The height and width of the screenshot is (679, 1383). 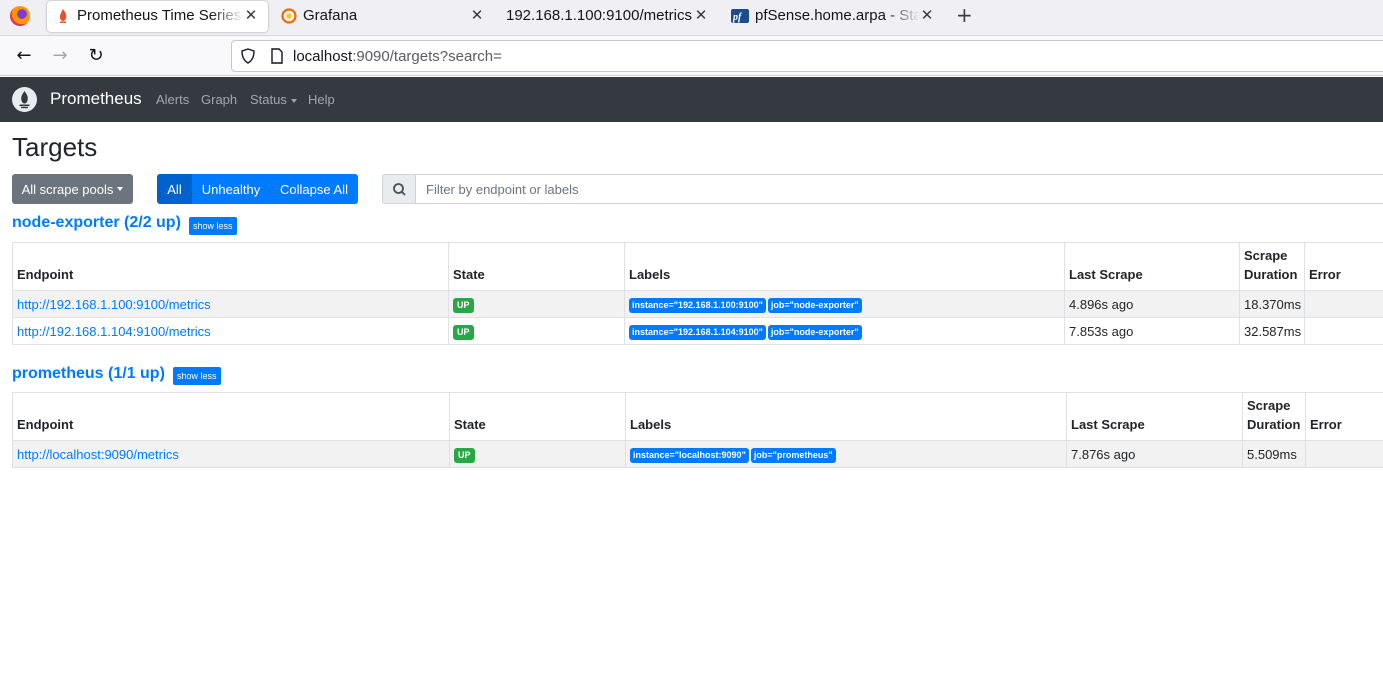 I want to click on last-scrape: 7.876s ago, so click(x=1154, y=454).